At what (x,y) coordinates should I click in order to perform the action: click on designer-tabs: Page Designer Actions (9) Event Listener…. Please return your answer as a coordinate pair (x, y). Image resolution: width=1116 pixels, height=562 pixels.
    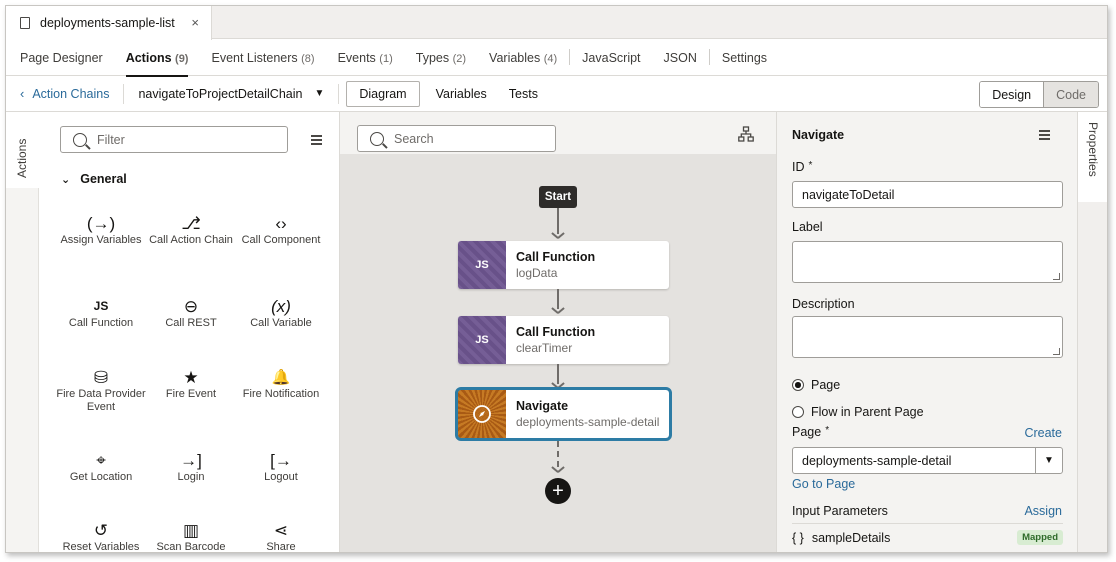
    Looking at the image, I should click on (556, 58).